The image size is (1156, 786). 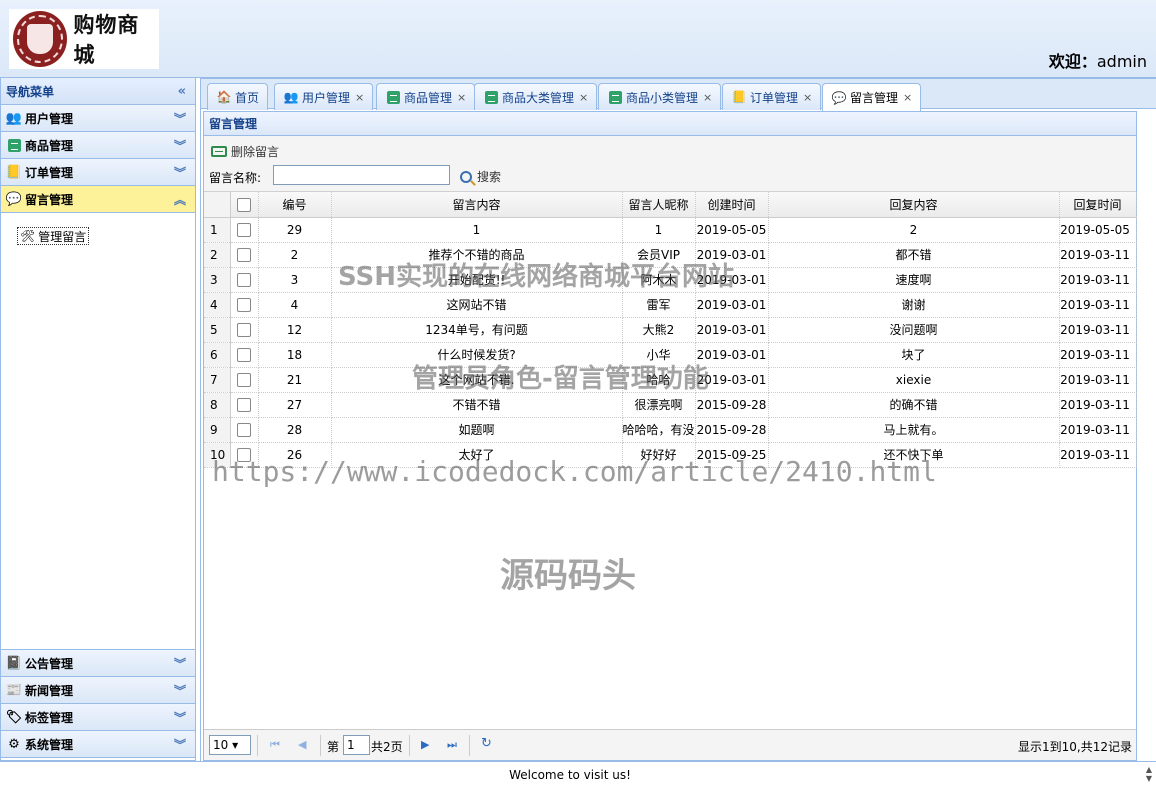 What do you see at coordinates (536, 96) in the screenshot?
I see `tab-product-categories: 商品大类管理 ×` at bounding box center [536, 96].